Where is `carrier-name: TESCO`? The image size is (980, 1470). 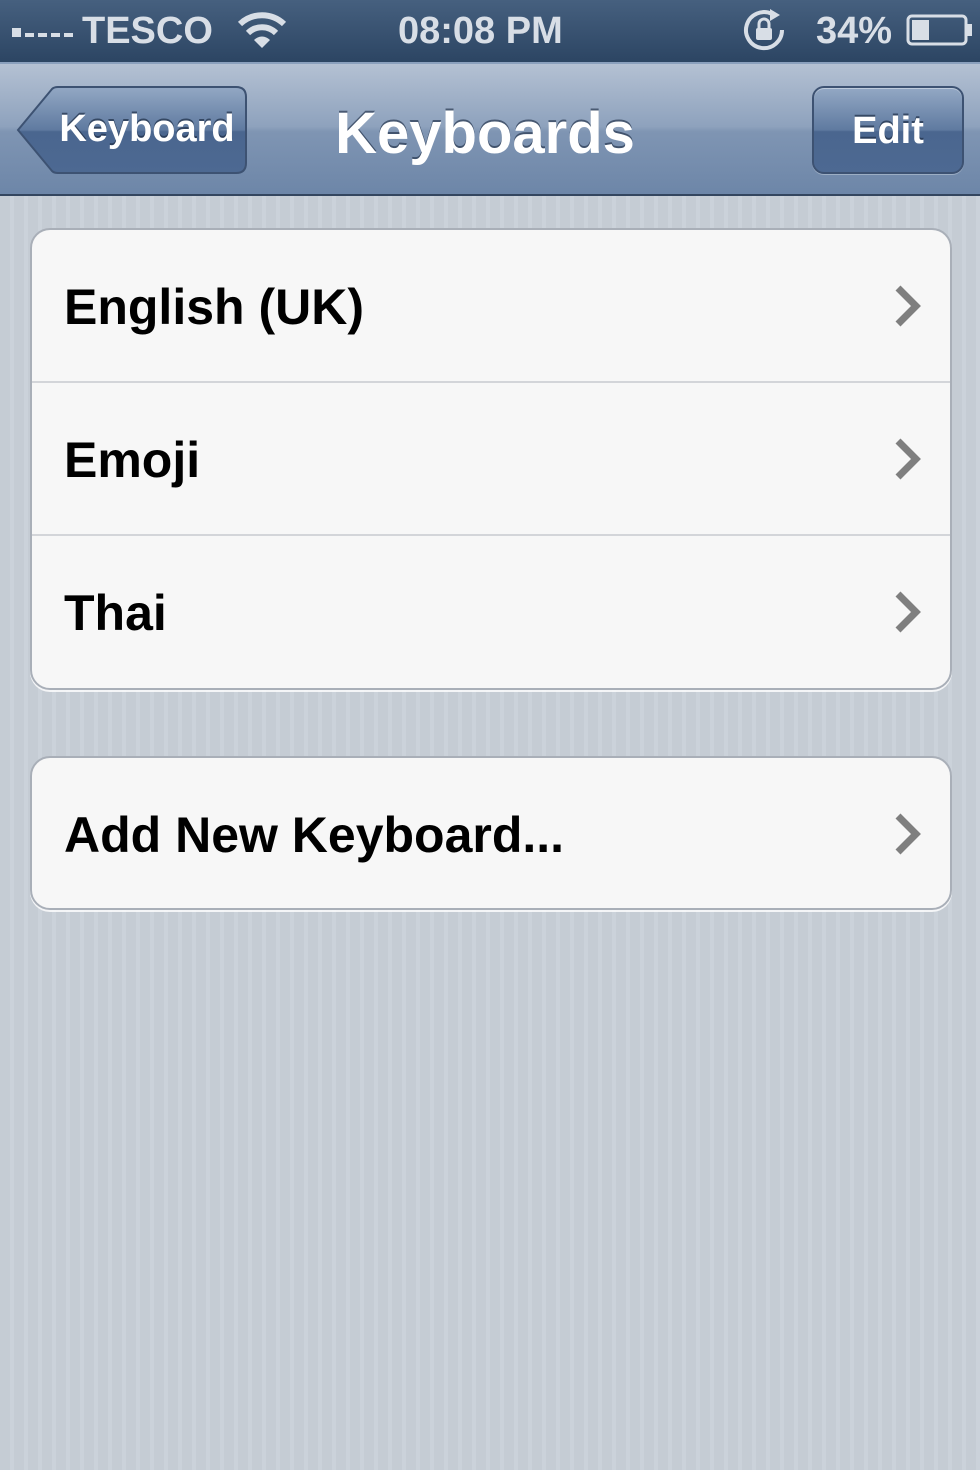
carrier-name: TESCO is located at coordinates (147, 31).